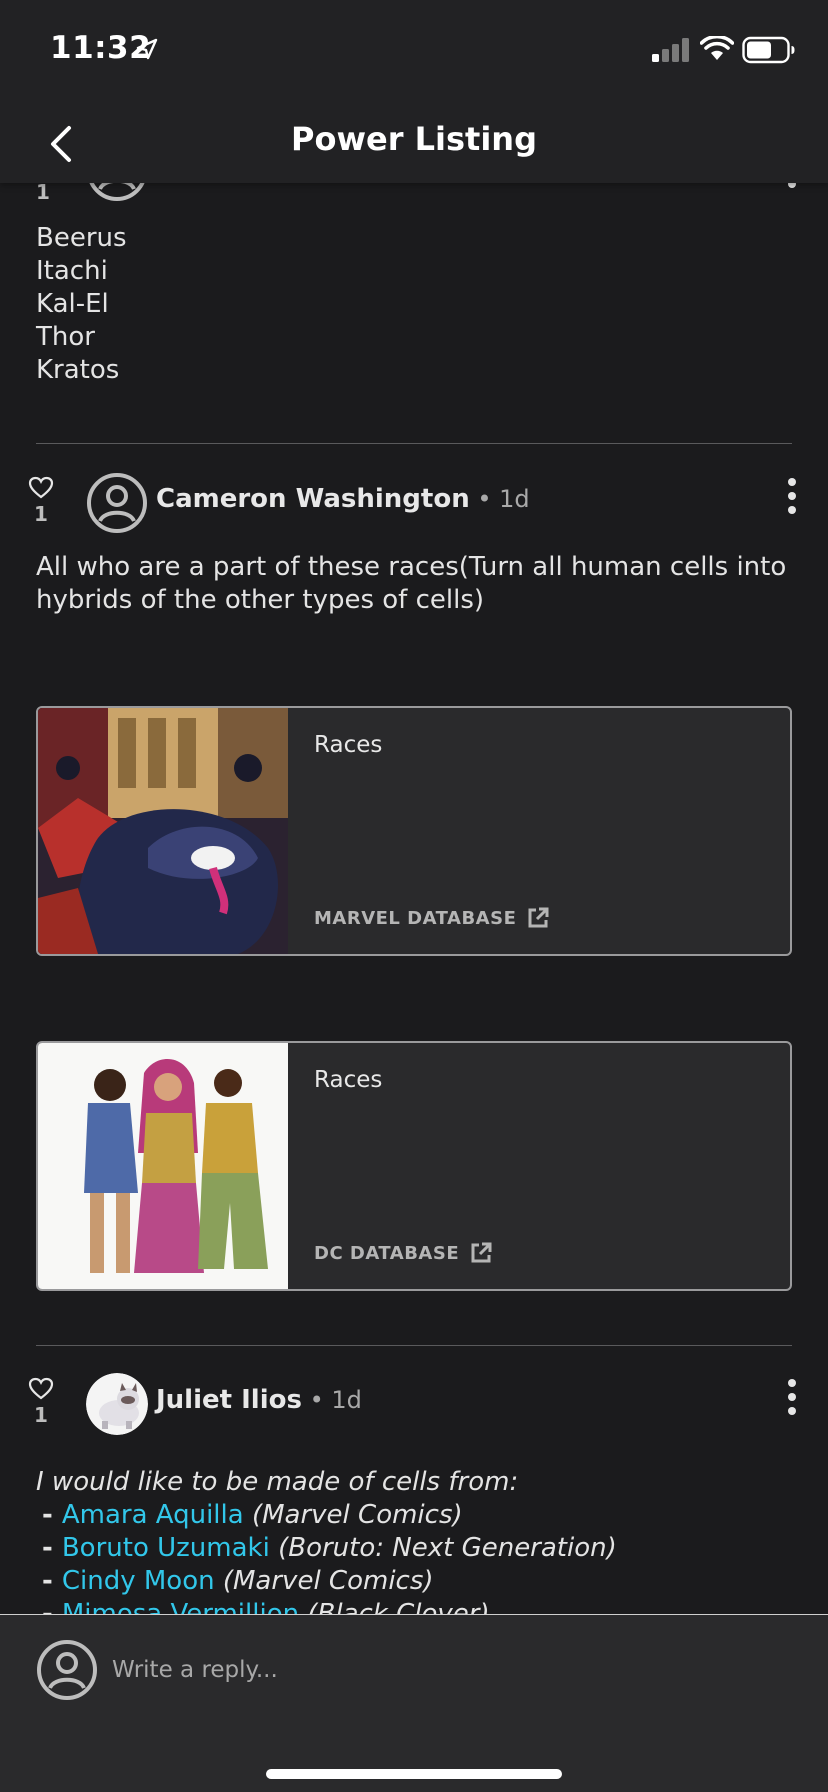 The width and height of the screenshot is (828, 1792). Describe the element at coordinates (414, 1774) in the screenshot. I see `home-indicator` at that location.